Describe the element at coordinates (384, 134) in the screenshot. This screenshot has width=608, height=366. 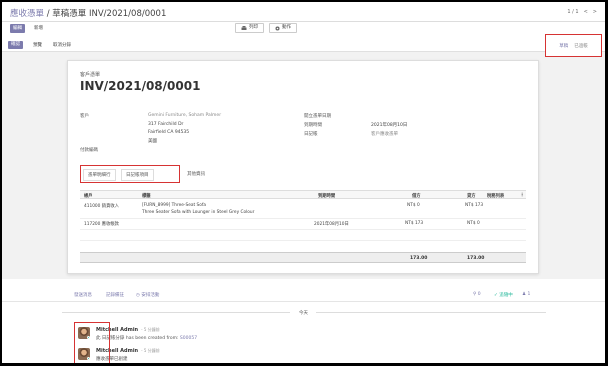
I see `journal-value: 客戶應收憑單` at that location.